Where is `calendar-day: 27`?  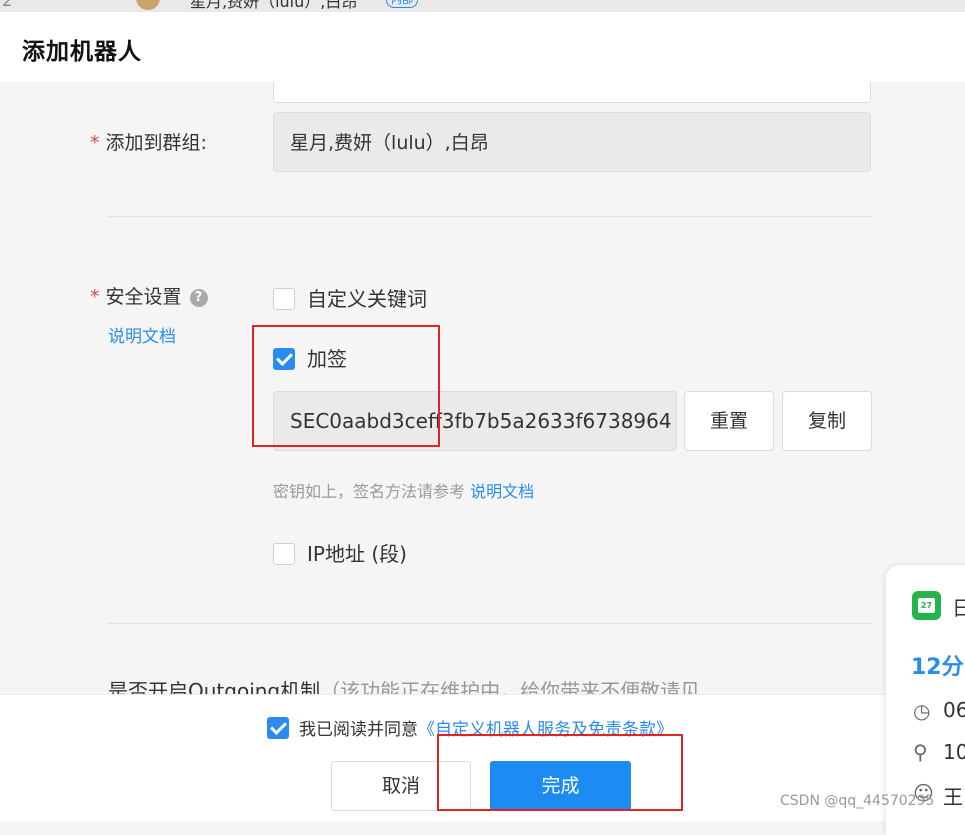
calendar-day: 27 is located at coordinates (926, 605).